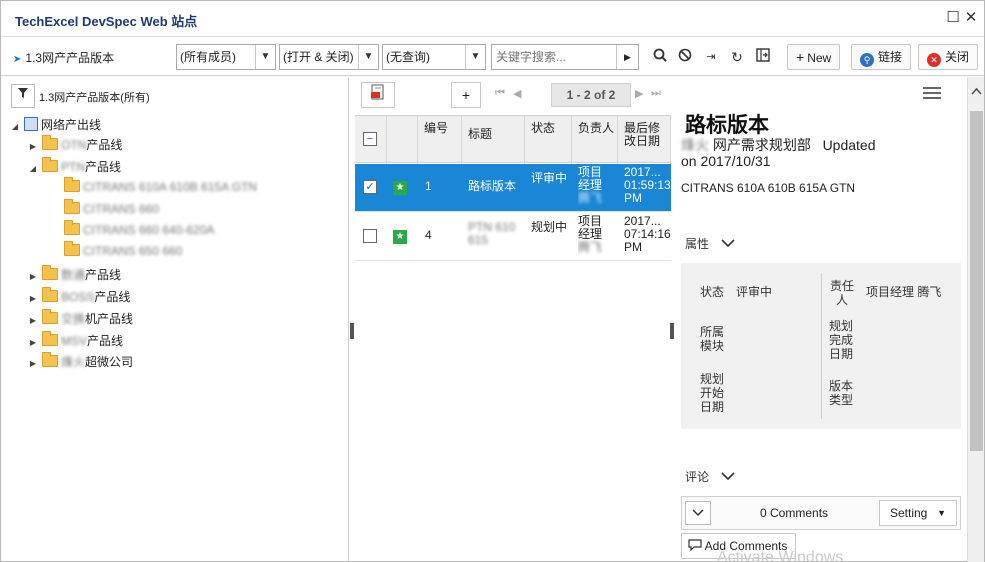  What do you see at coordinates (712, 292) in the screenshot?
I see `prop-status-label: 状态` at bounding box center [712, 292].